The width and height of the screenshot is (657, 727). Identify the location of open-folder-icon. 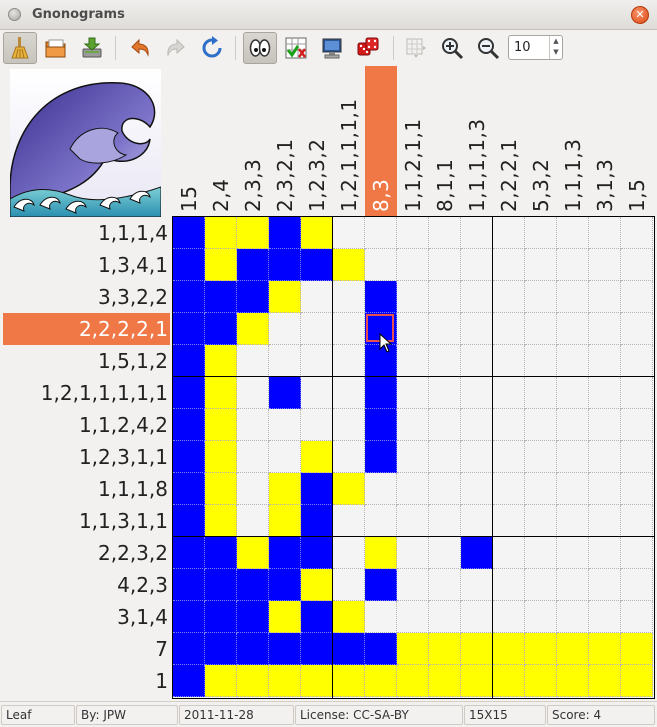
(56, 48).